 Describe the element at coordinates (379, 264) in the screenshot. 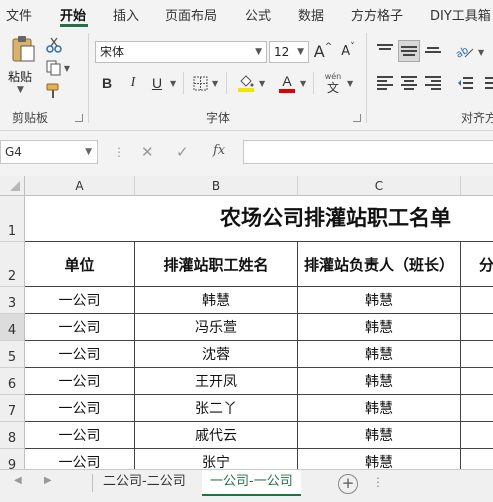

I see `header-cell-station-leader: 排灌站负责人（班长）` at that location.